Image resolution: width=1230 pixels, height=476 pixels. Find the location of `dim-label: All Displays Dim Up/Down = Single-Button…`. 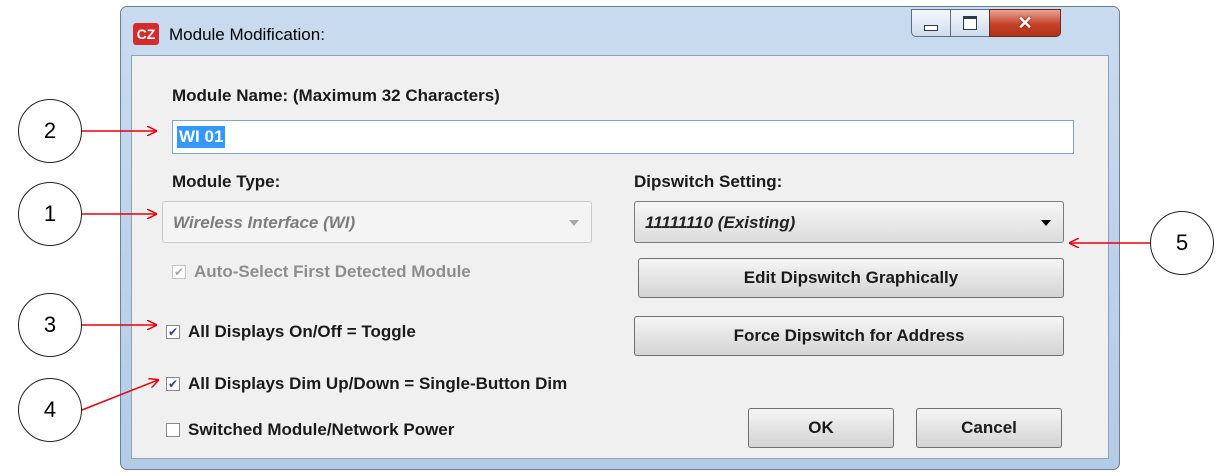

dim-label: All Displays Dim Up/Down = Single-Button… is located at coordinates (378, 383).